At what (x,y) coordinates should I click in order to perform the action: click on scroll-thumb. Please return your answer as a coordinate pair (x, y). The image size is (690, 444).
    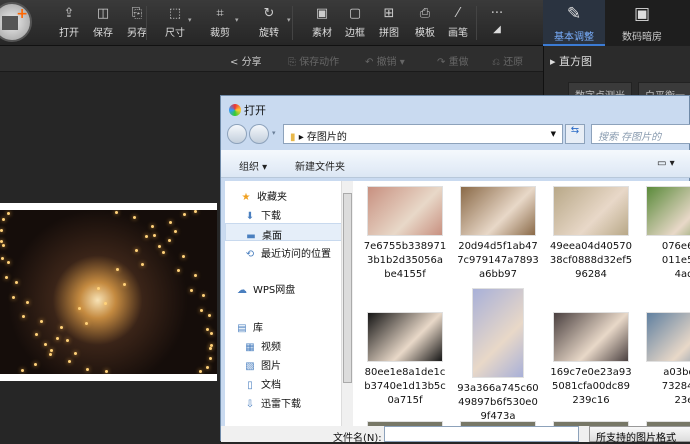
    Looking at the image, I should click on (347, 288).